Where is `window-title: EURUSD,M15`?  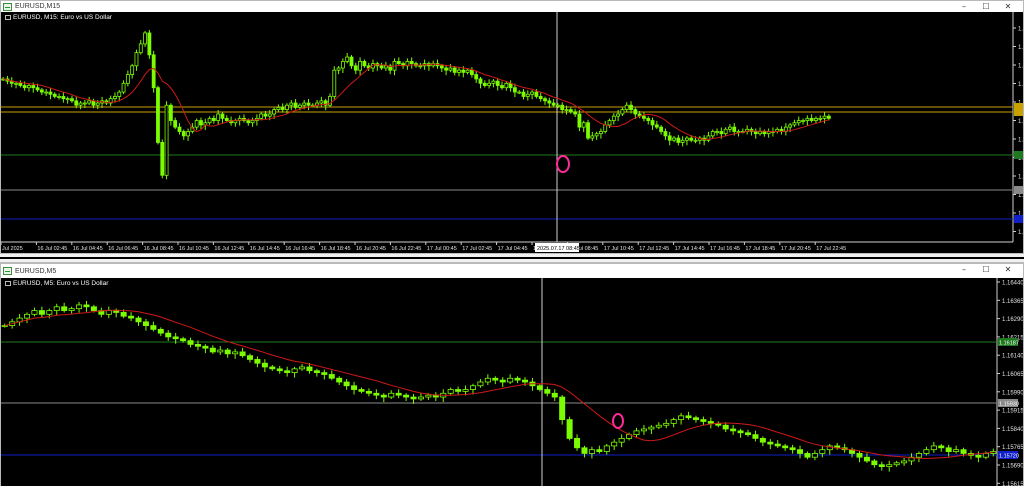
window-title: EURUSD,M15 is located at coordinates (38, 6).